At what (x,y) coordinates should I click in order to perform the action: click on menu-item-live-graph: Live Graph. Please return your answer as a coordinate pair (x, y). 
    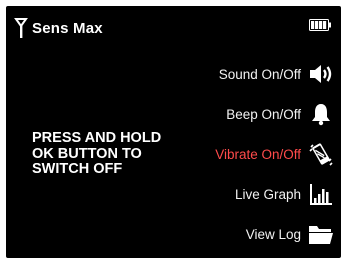
    Looking at the image, I should click on (235, 194).